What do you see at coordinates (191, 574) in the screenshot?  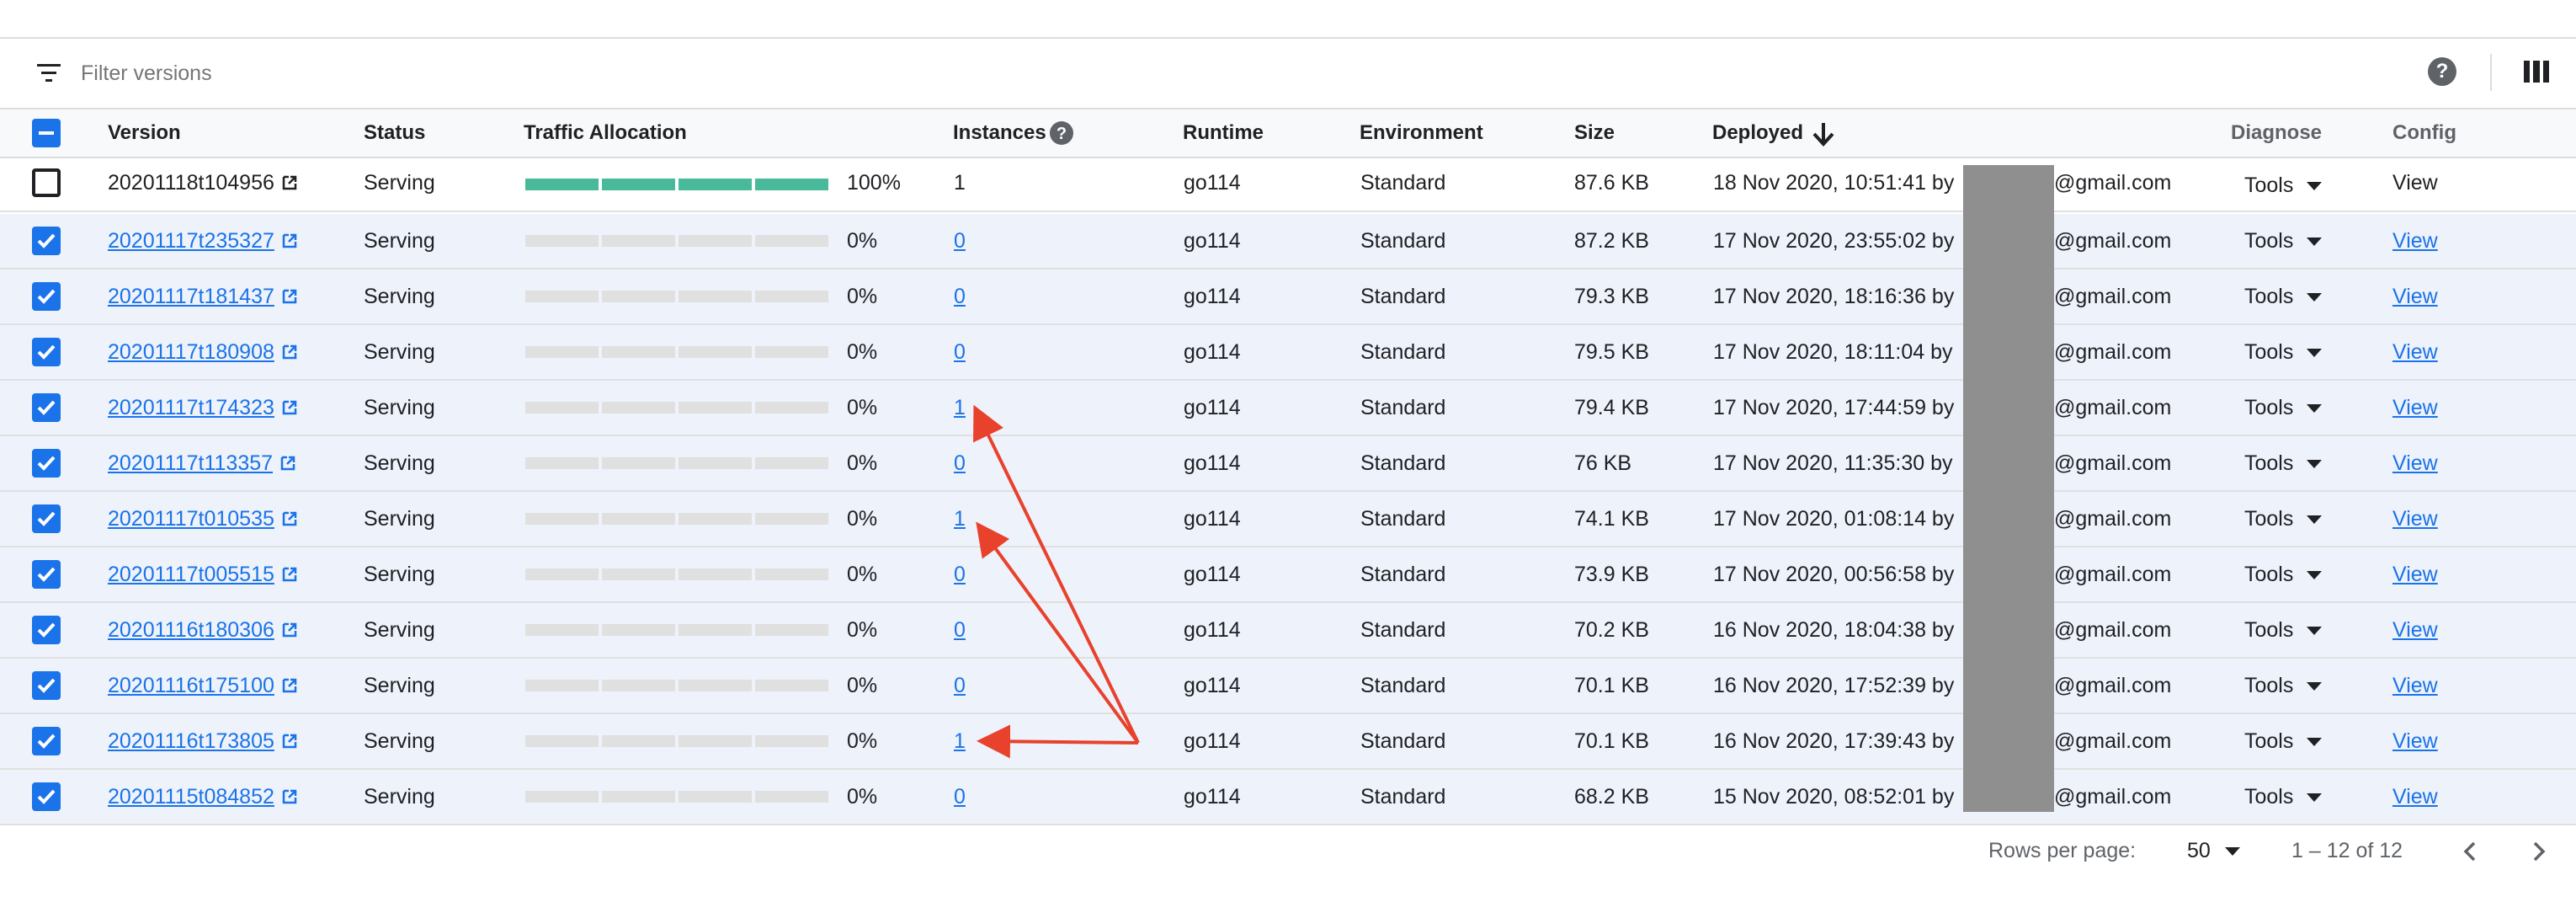 I see `version-link: 20201117t005515` at bounding box center [191, 574].